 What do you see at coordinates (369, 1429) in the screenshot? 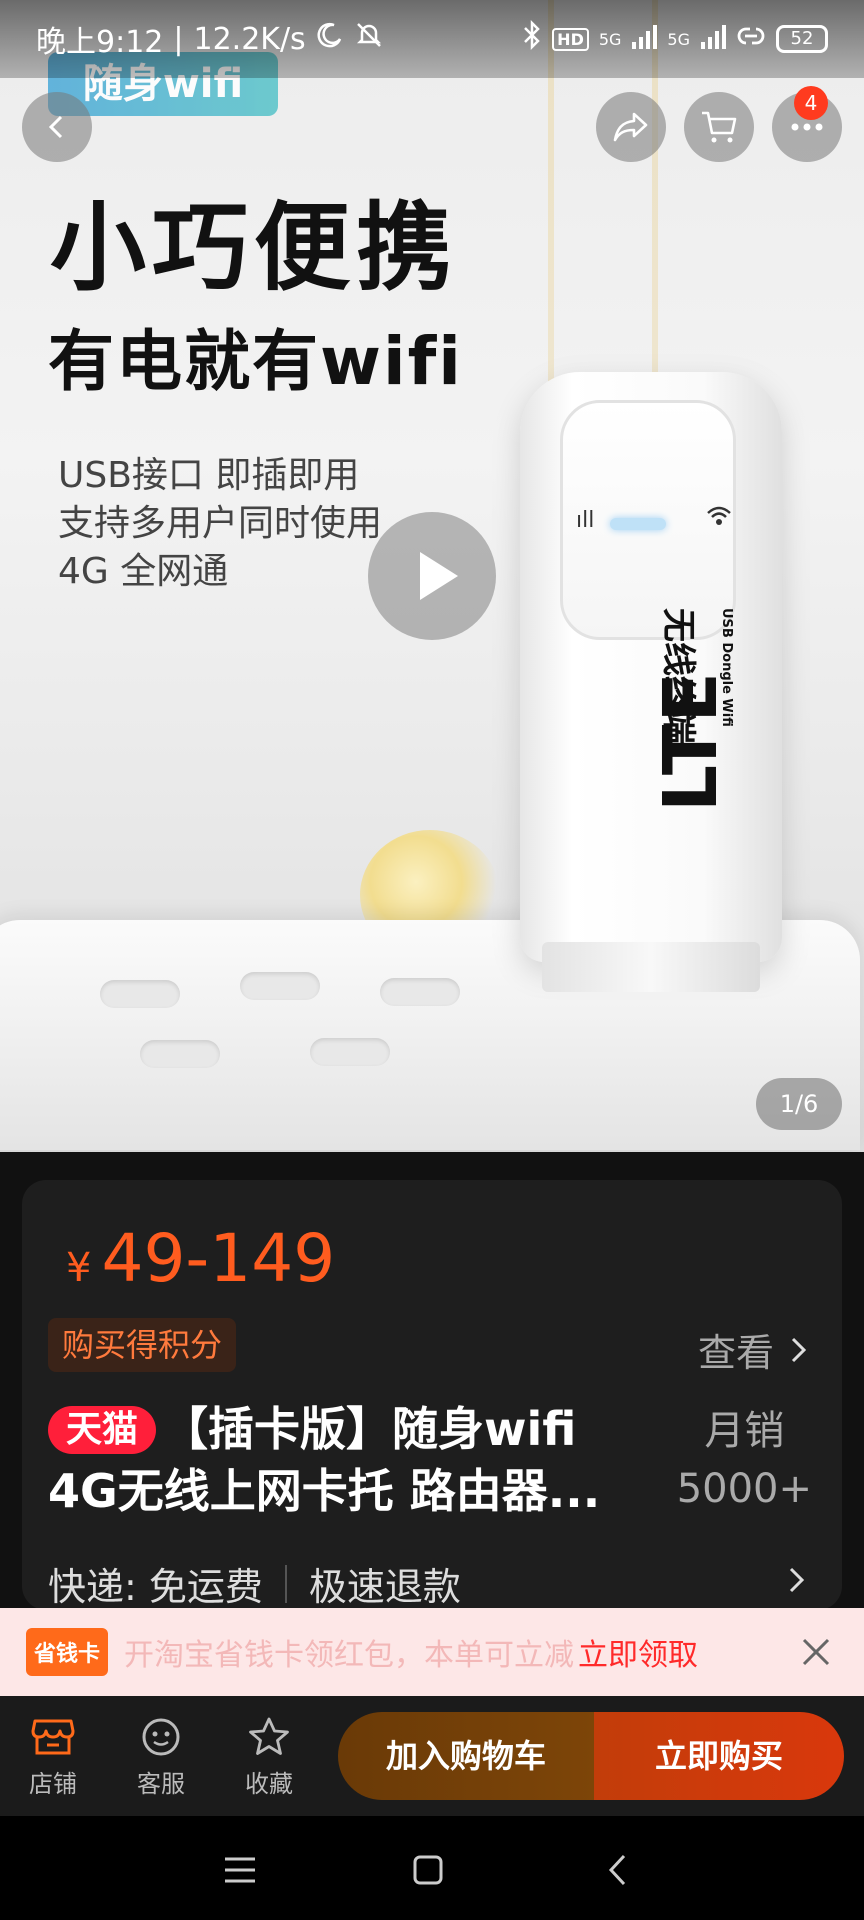
I see `title-line-1: 【插卡版】随身wifi` at bounding box center [369, 1429].